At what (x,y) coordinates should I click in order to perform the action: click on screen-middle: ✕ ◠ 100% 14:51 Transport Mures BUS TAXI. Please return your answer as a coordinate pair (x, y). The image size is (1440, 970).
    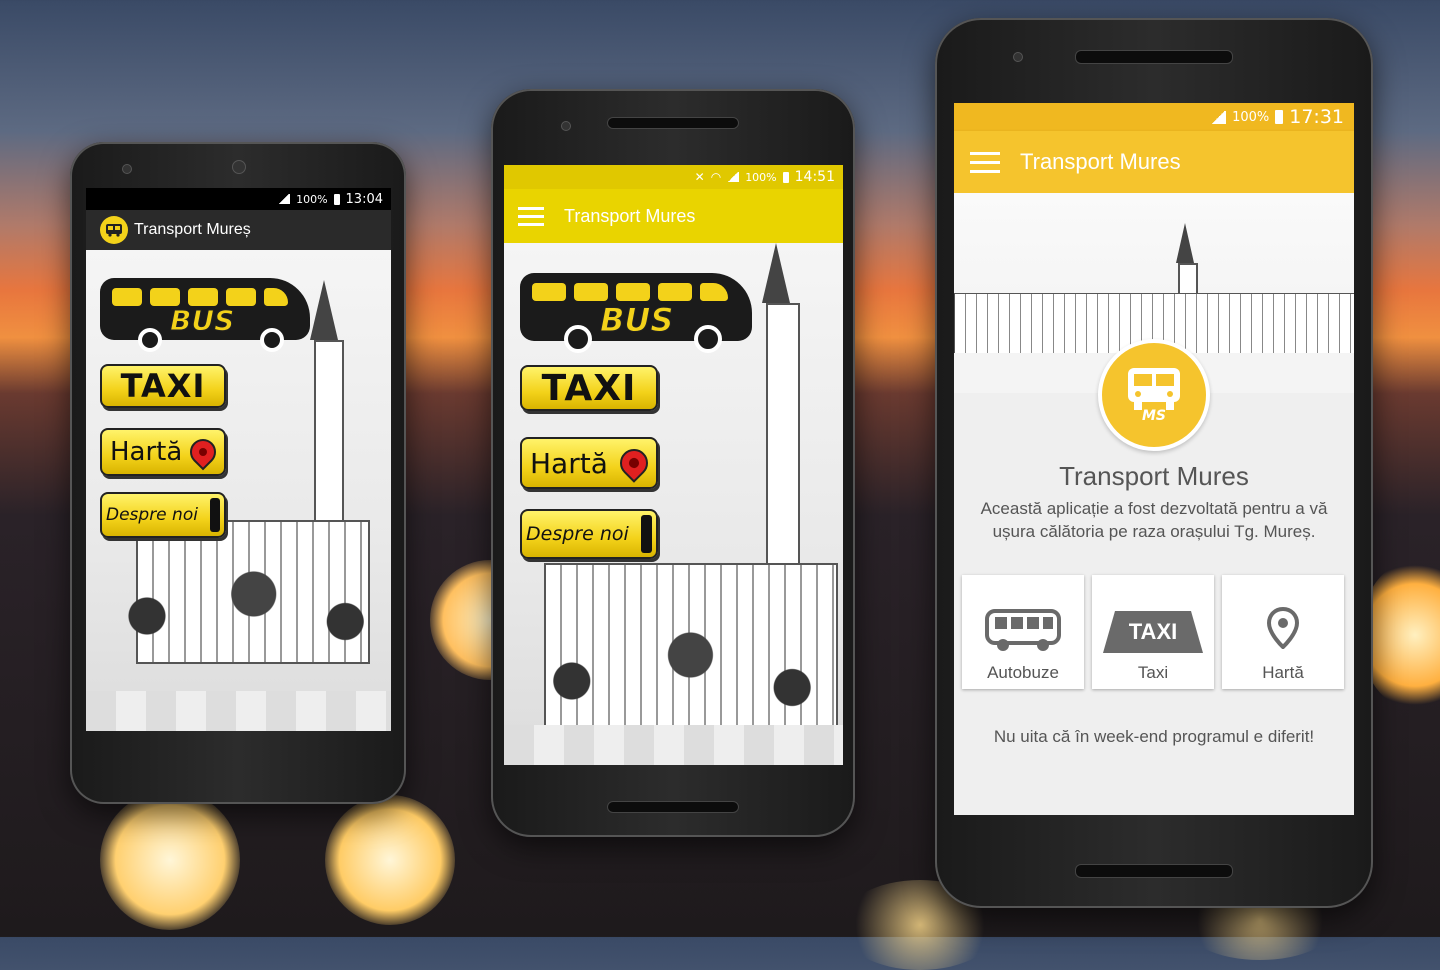
    Looking at the image, I should click on (673, 465).